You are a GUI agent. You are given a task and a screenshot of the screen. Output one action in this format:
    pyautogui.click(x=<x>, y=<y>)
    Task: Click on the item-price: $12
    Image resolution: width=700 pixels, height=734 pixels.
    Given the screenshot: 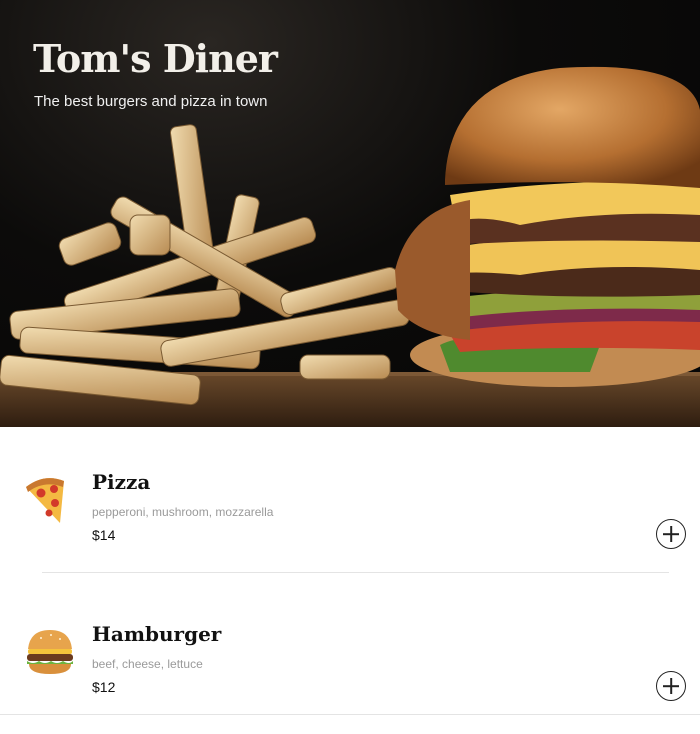 What is the action you would take?
    pyautogui.click(x=104, y=687)
    